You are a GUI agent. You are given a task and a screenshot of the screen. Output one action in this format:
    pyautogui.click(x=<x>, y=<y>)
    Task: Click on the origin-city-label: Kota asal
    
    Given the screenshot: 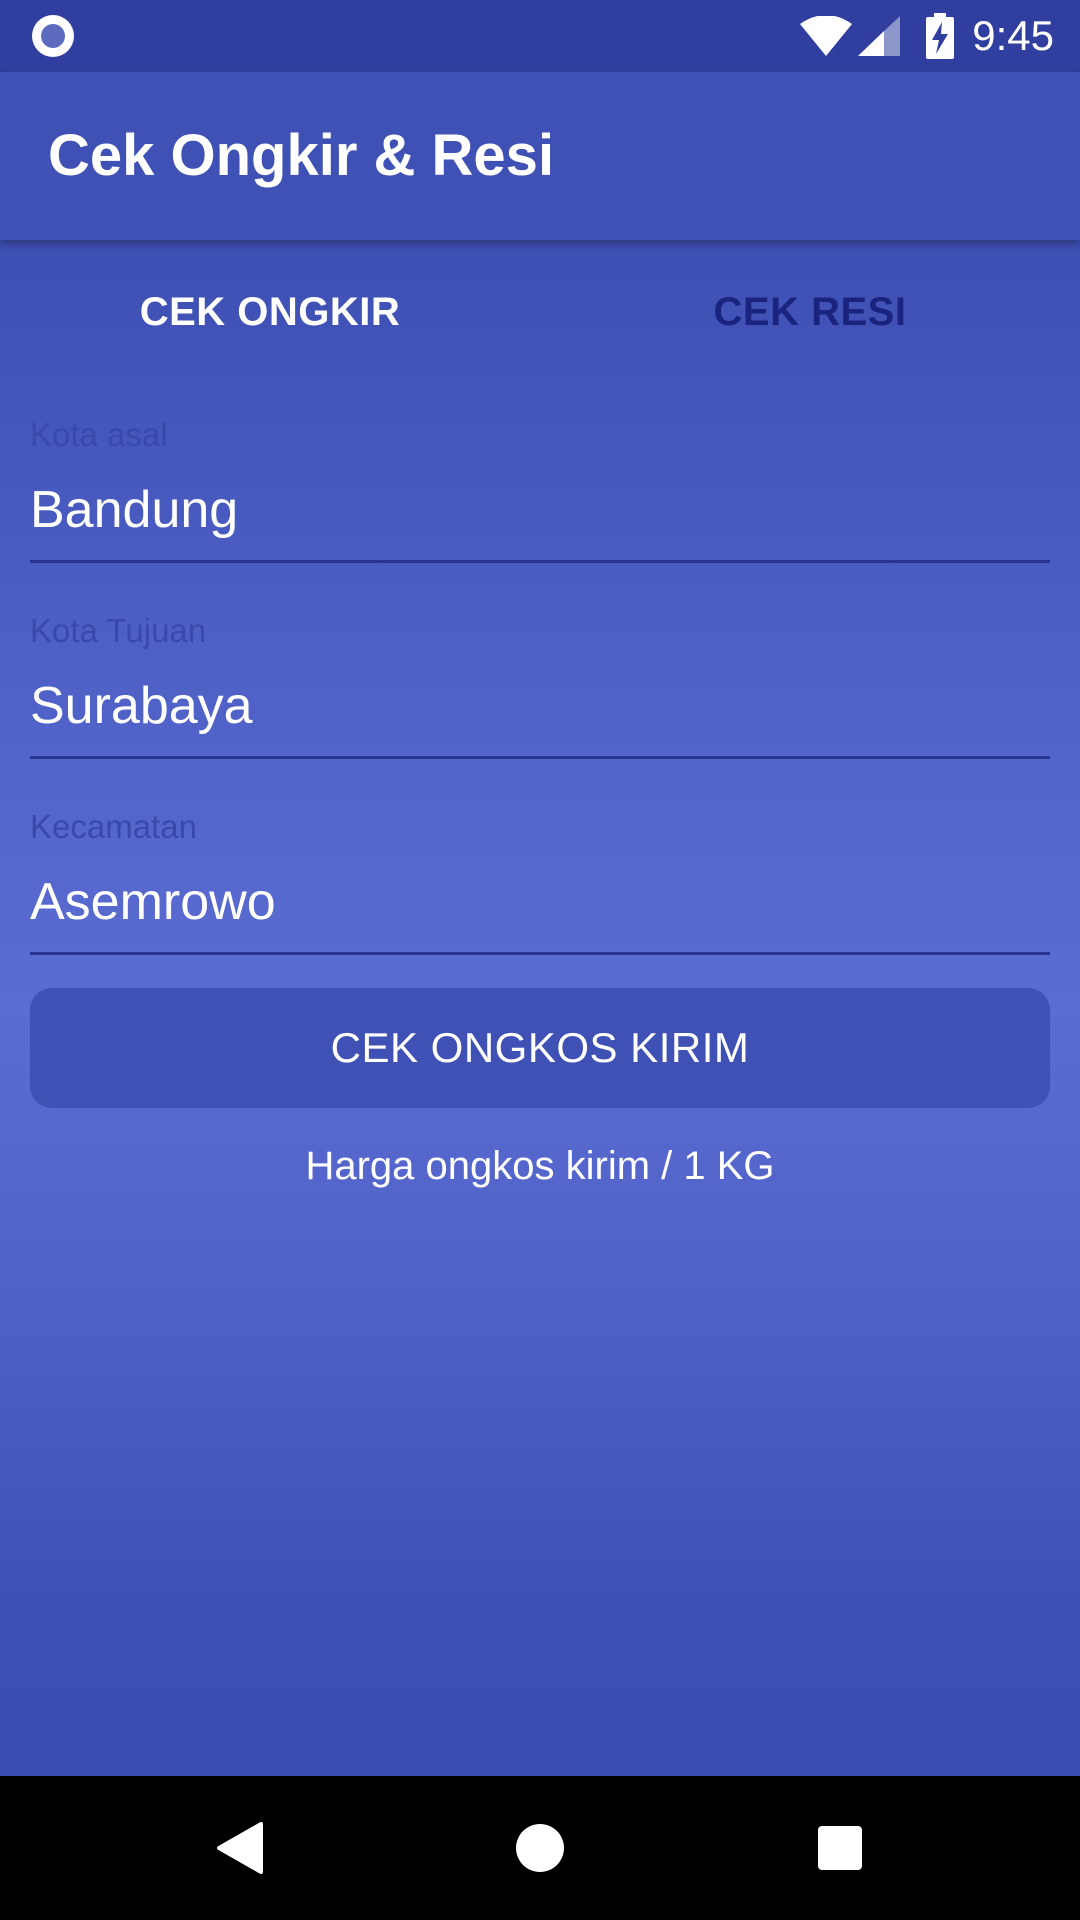 What is the action you would take?
    pyautogui.click(x=99, y=434)
    